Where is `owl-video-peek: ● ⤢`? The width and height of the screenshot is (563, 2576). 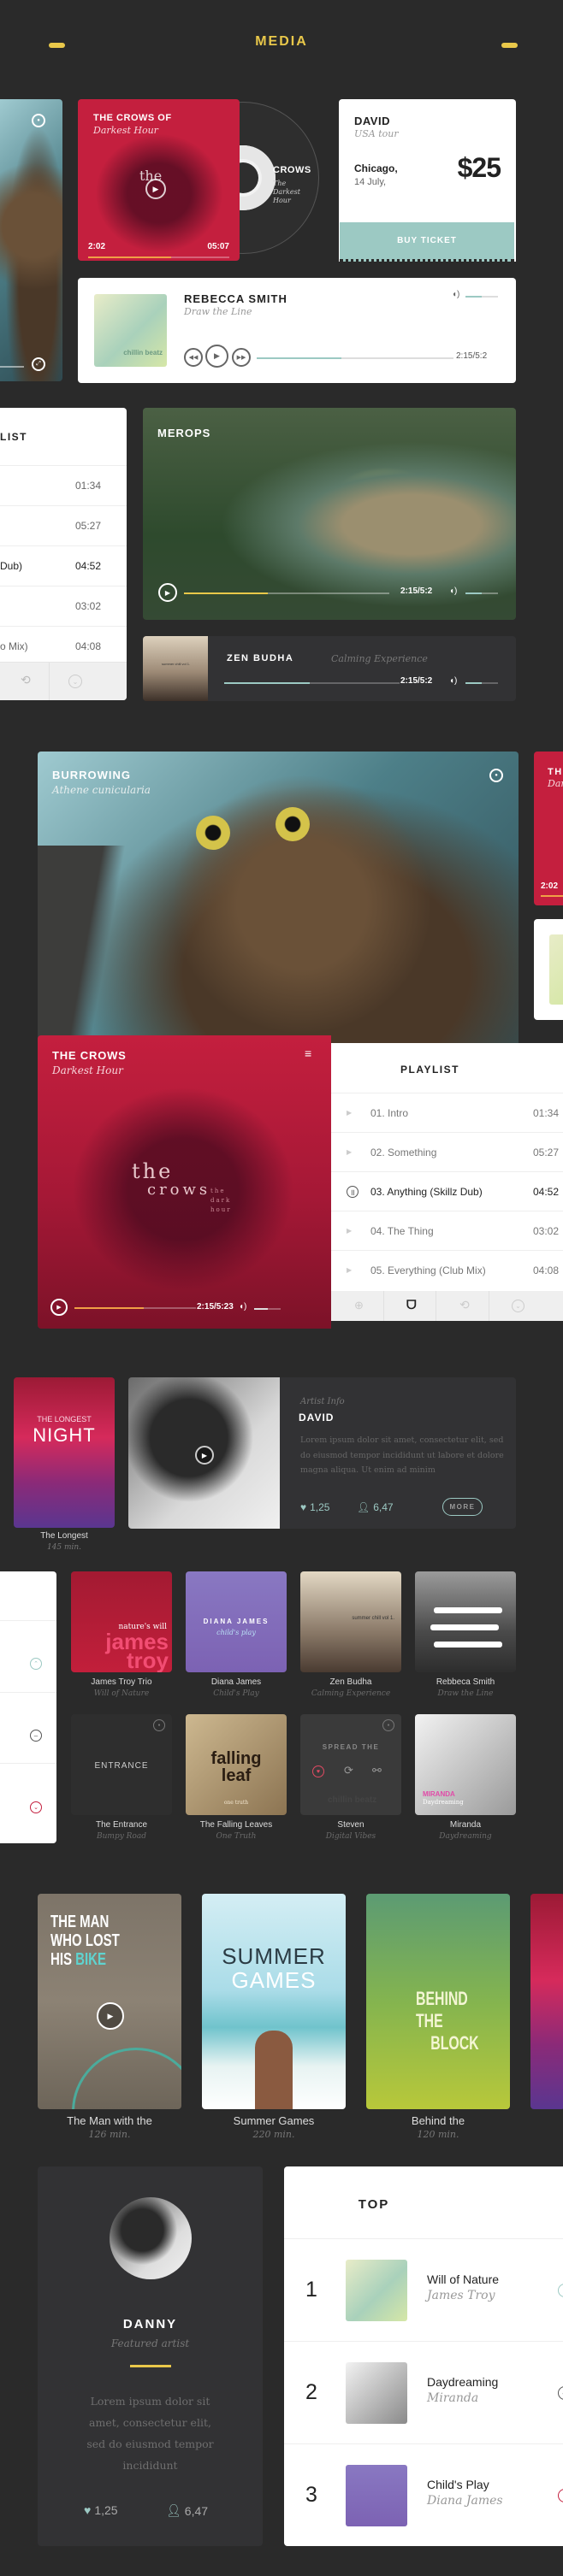
owl-video-peek: ● ⤢ is located at coordinates (31, 240).